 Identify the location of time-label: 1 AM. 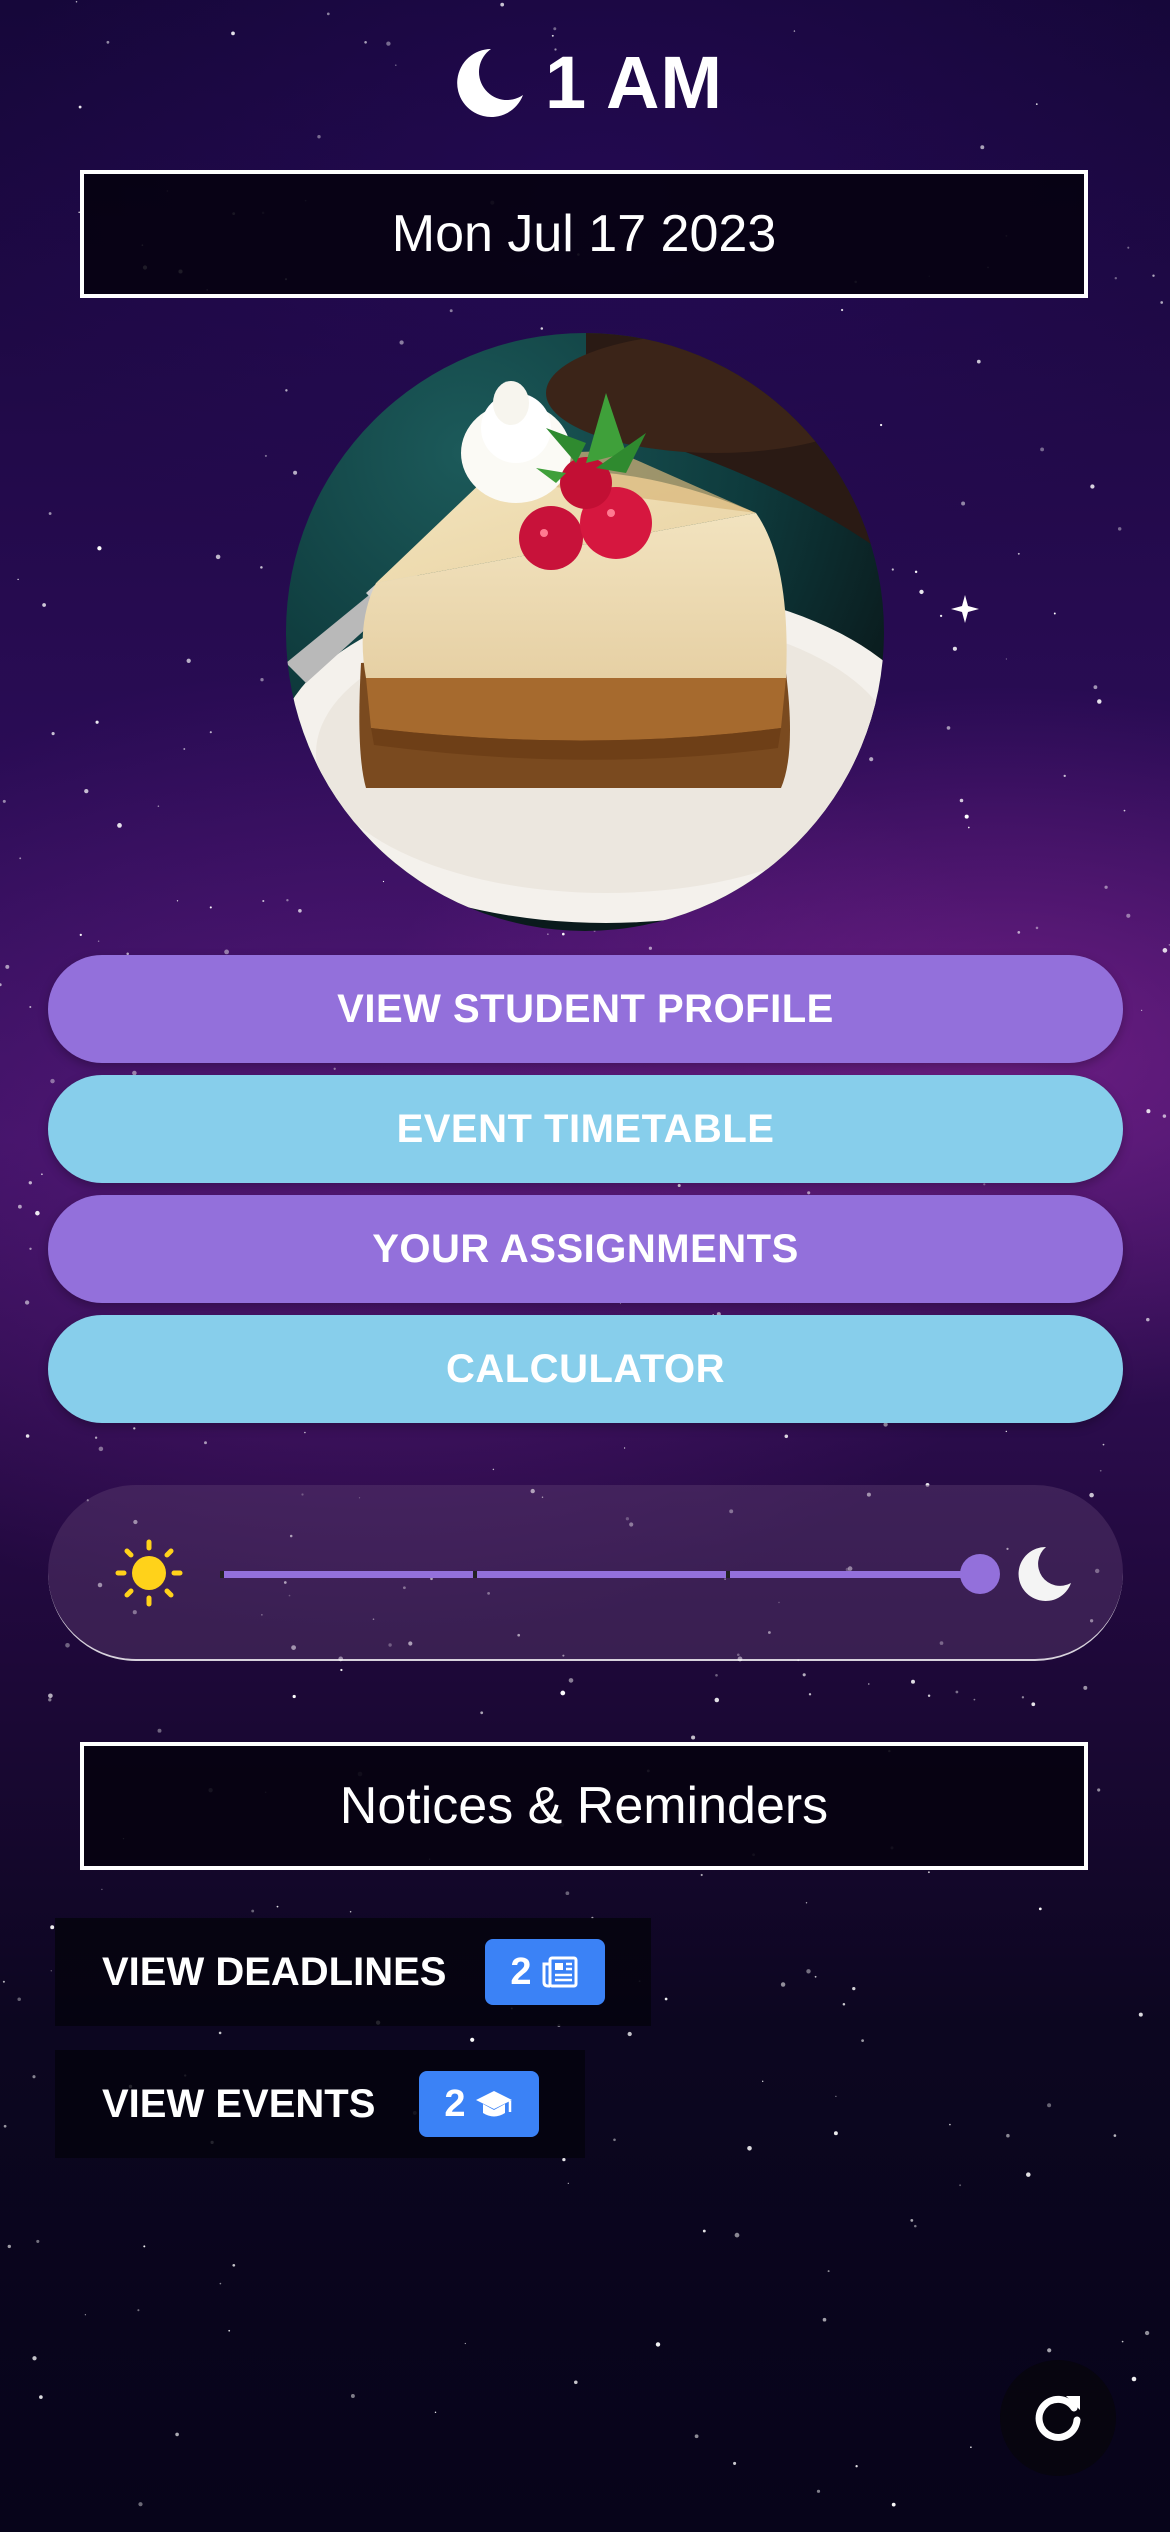
(634, 82).